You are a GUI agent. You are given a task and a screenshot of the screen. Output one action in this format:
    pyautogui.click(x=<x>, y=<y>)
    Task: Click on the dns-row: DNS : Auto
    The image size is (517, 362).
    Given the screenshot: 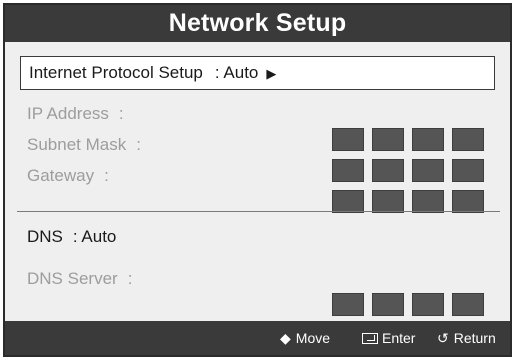 What is the action you would take?
    pyautogui.click(x=262, y=237)
    